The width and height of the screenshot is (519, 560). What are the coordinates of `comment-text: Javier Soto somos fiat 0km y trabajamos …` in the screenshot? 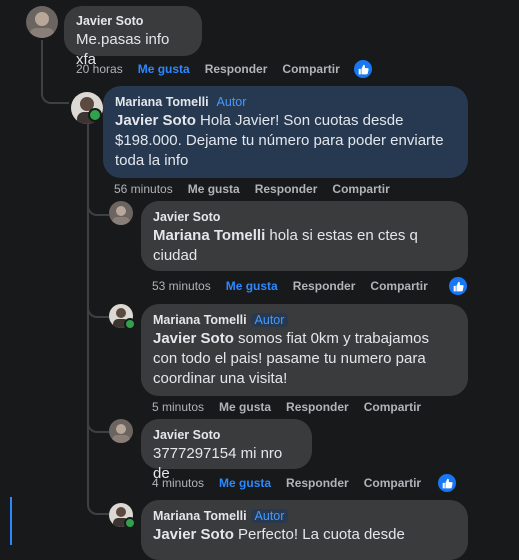 It's located at (291, 358).